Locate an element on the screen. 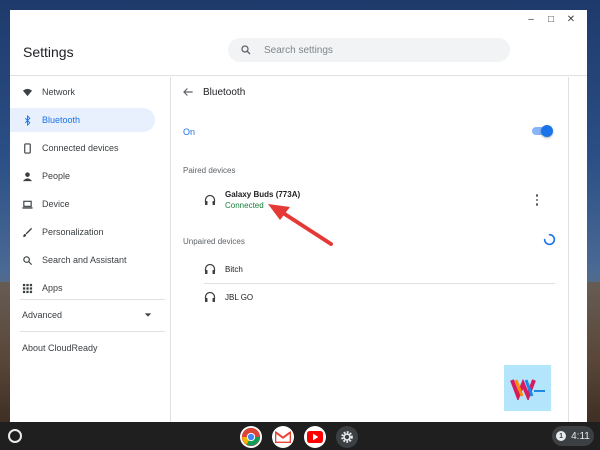 This screenshot has height=450, width=600. status-tray: 1 4:11 is located at coordinates (573, 436).